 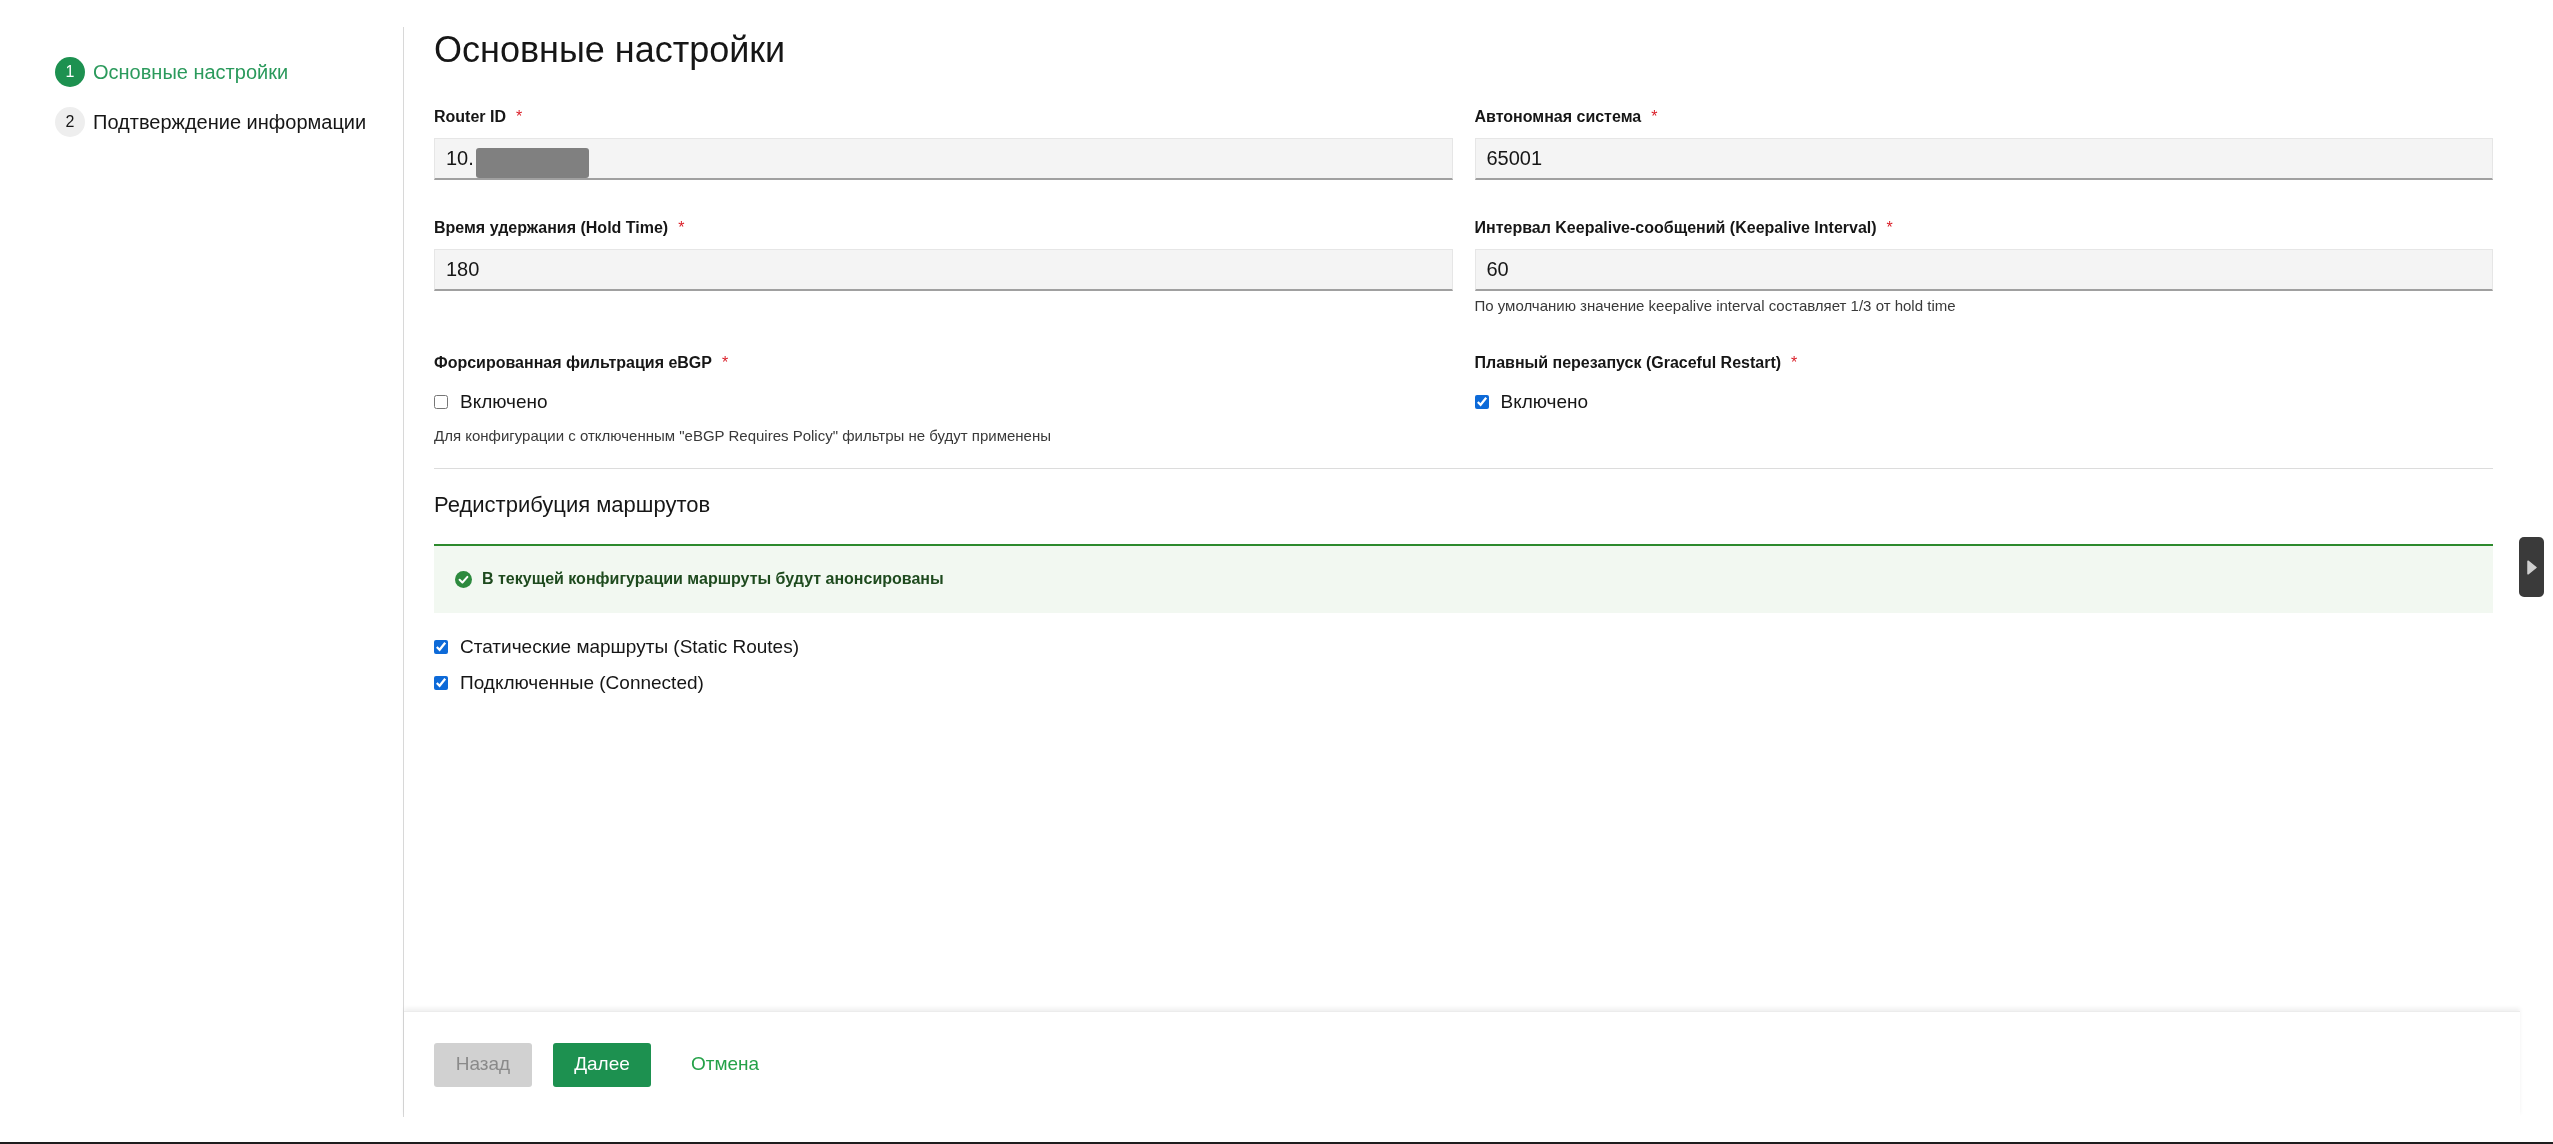 What do you see at coordinates (70, 122) in the screenshot?
I see `step-number: 2` at bounding box center [70, 122].